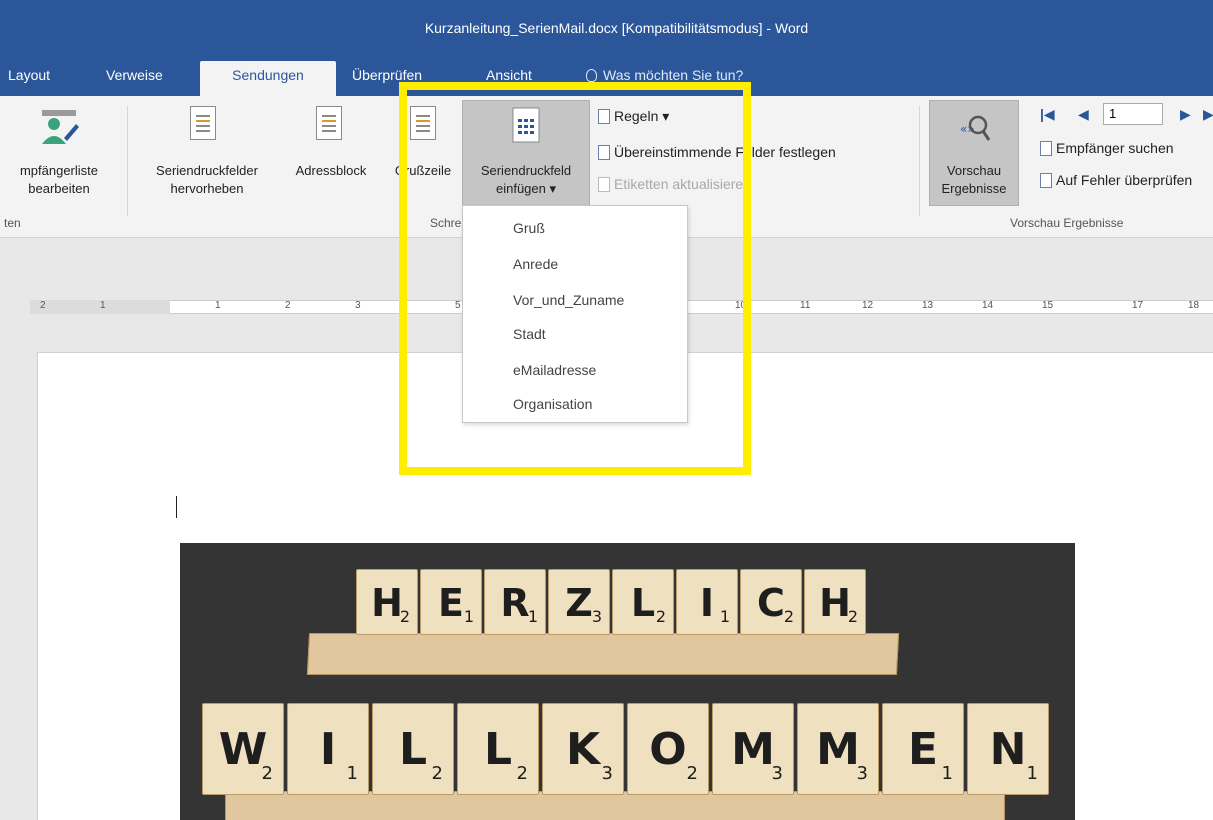  Describe the element at coordinates (668, 749) in the screenshot. I see `tile-letter: O` at that location.